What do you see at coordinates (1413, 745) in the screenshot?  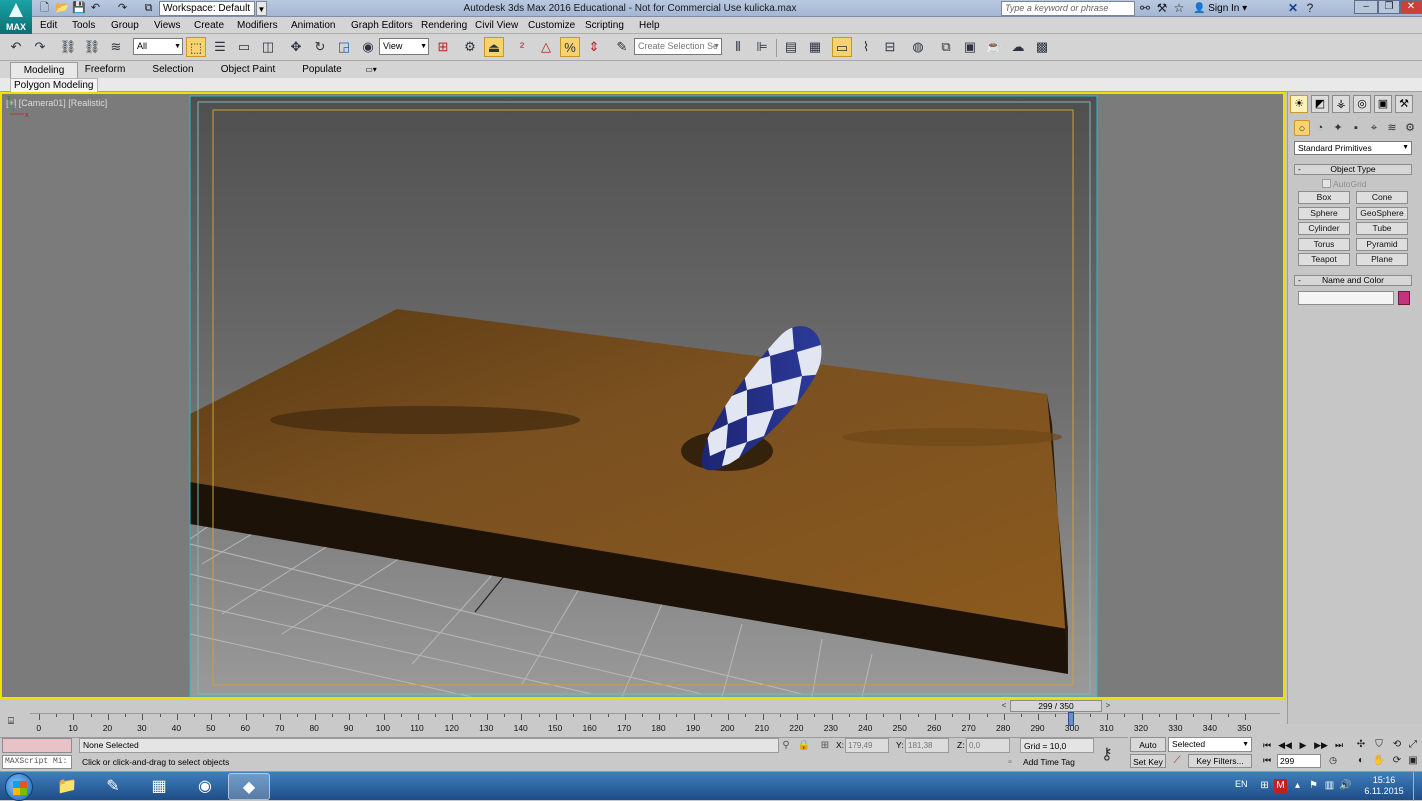 I see `maximize-viewport-icon: ⤢` at bounding box center [1413, 745].